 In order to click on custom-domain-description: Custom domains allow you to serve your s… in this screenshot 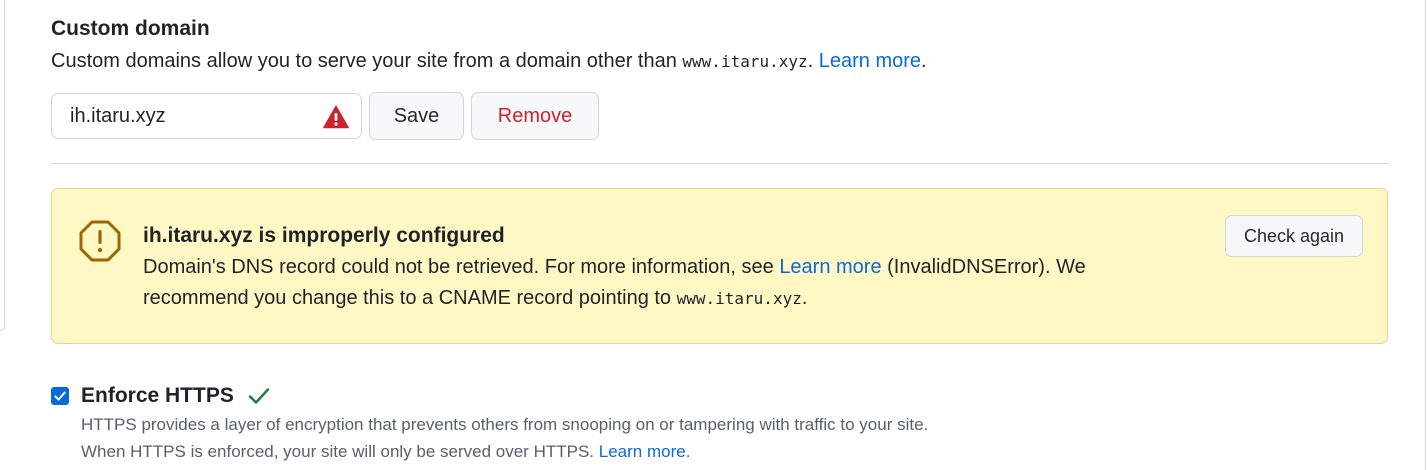, I will do `click(719, 61)`.